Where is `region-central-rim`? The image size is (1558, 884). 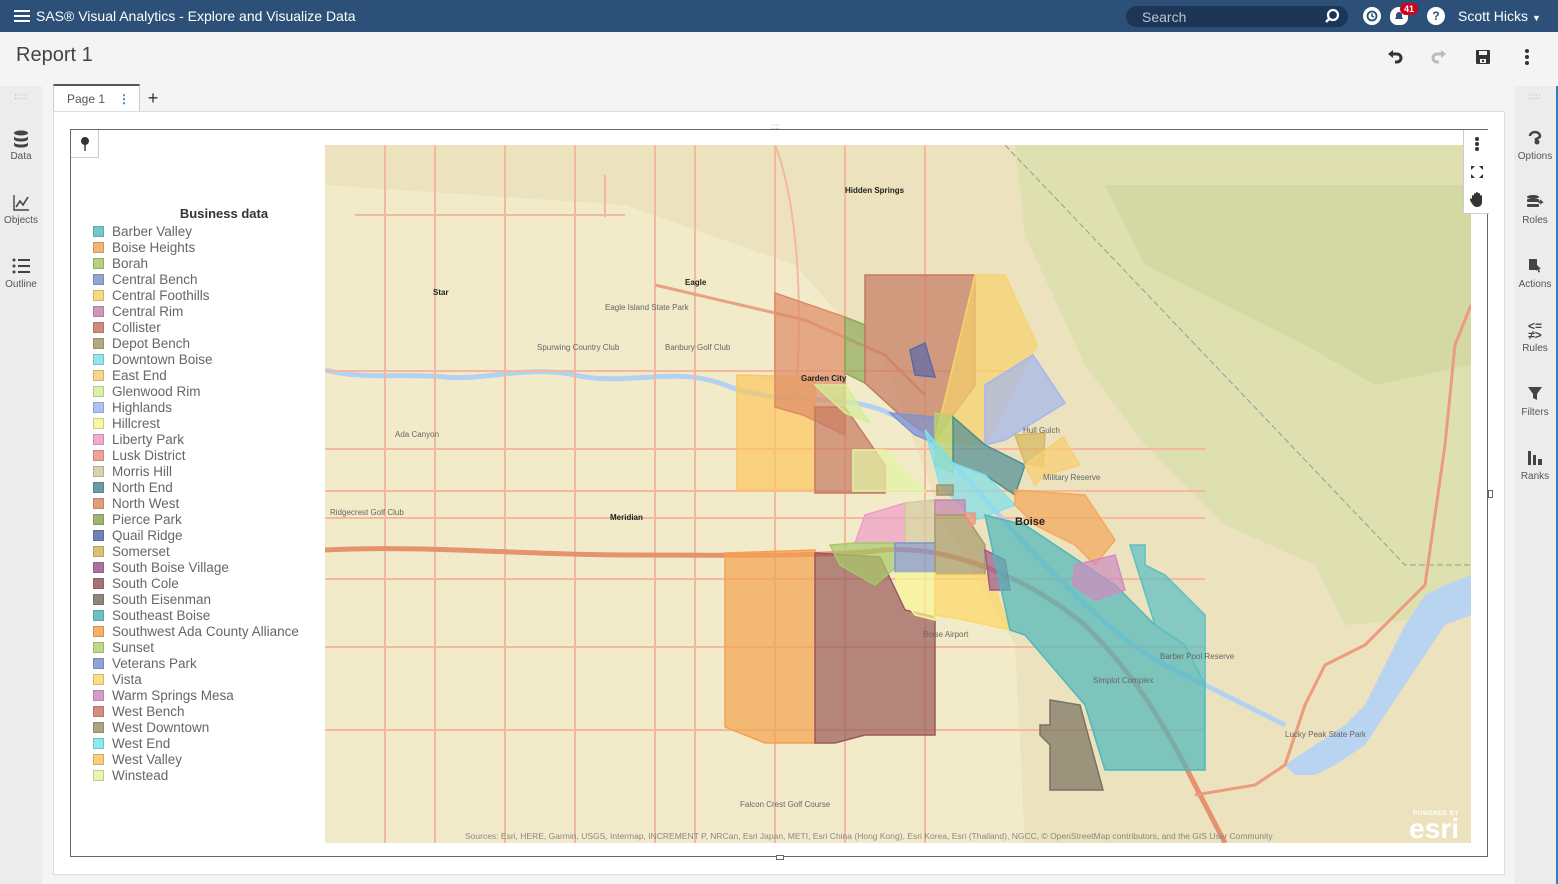 region-central-rim is located at coordinates (950, 507).